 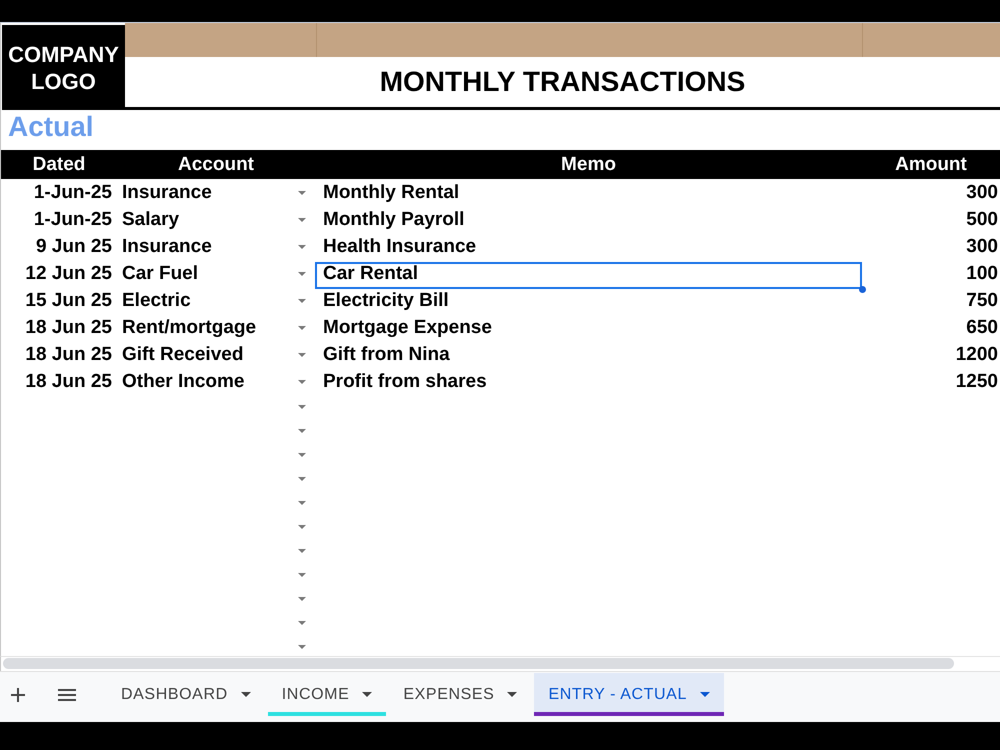 What do you see at coordinates (977, 354) in the screenshot?
I see `amount-text: 1200` at bounding box center [977, 354].